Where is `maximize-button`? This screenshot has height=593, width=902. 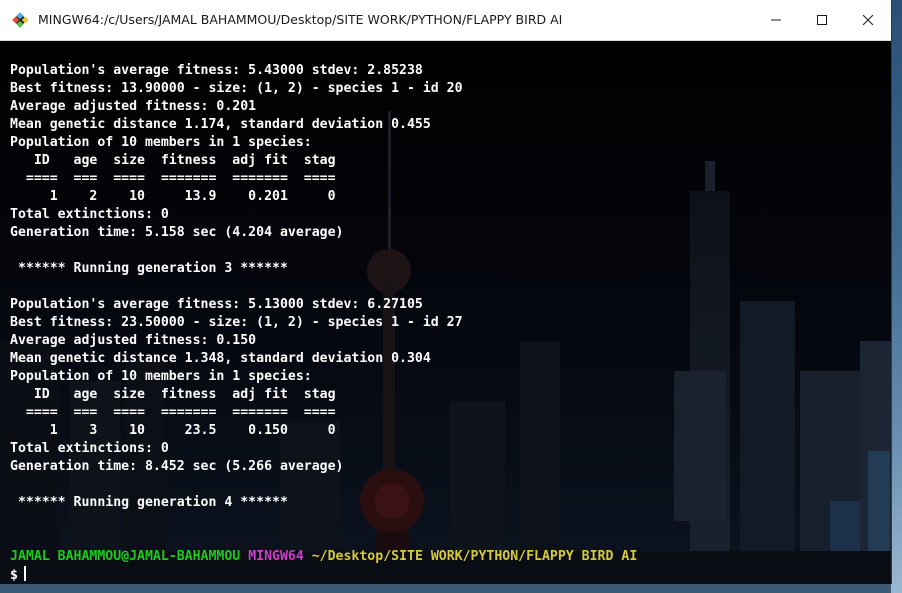
maximize-button is located at coordinates (822, 20).